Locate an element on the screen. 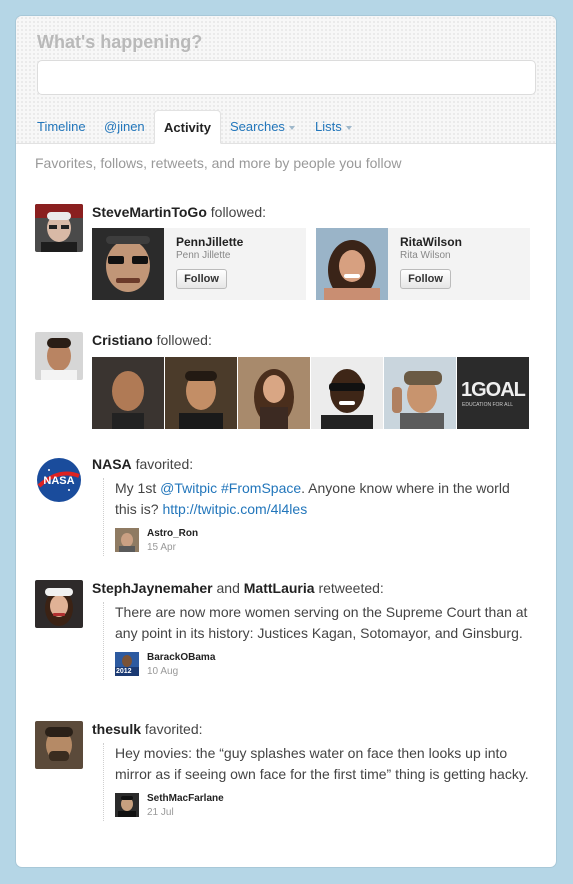 This screenshot has width=573, height=884. author-avatar-badge: 2012 is located at coordinates (124, 671).